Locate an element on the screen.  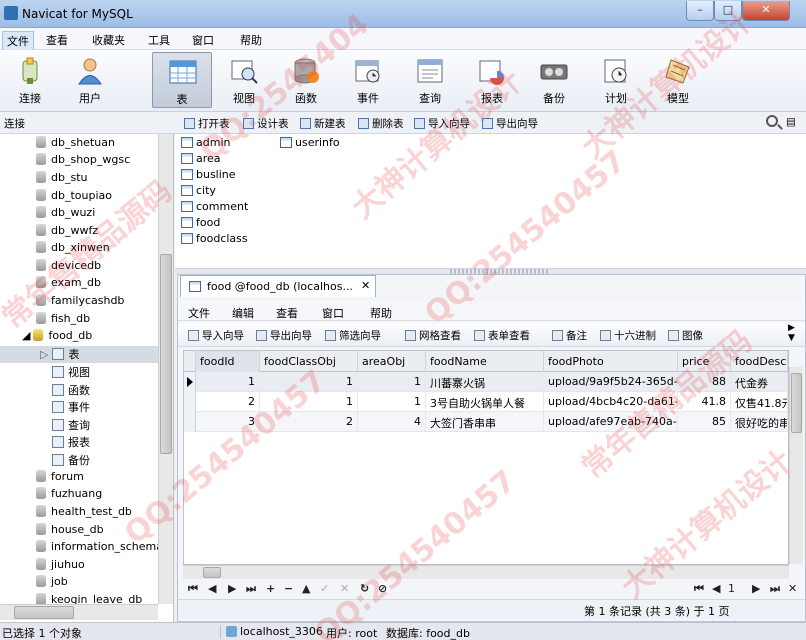
toolbar-backup-button: 备份 is located at coordinates (554, 80).